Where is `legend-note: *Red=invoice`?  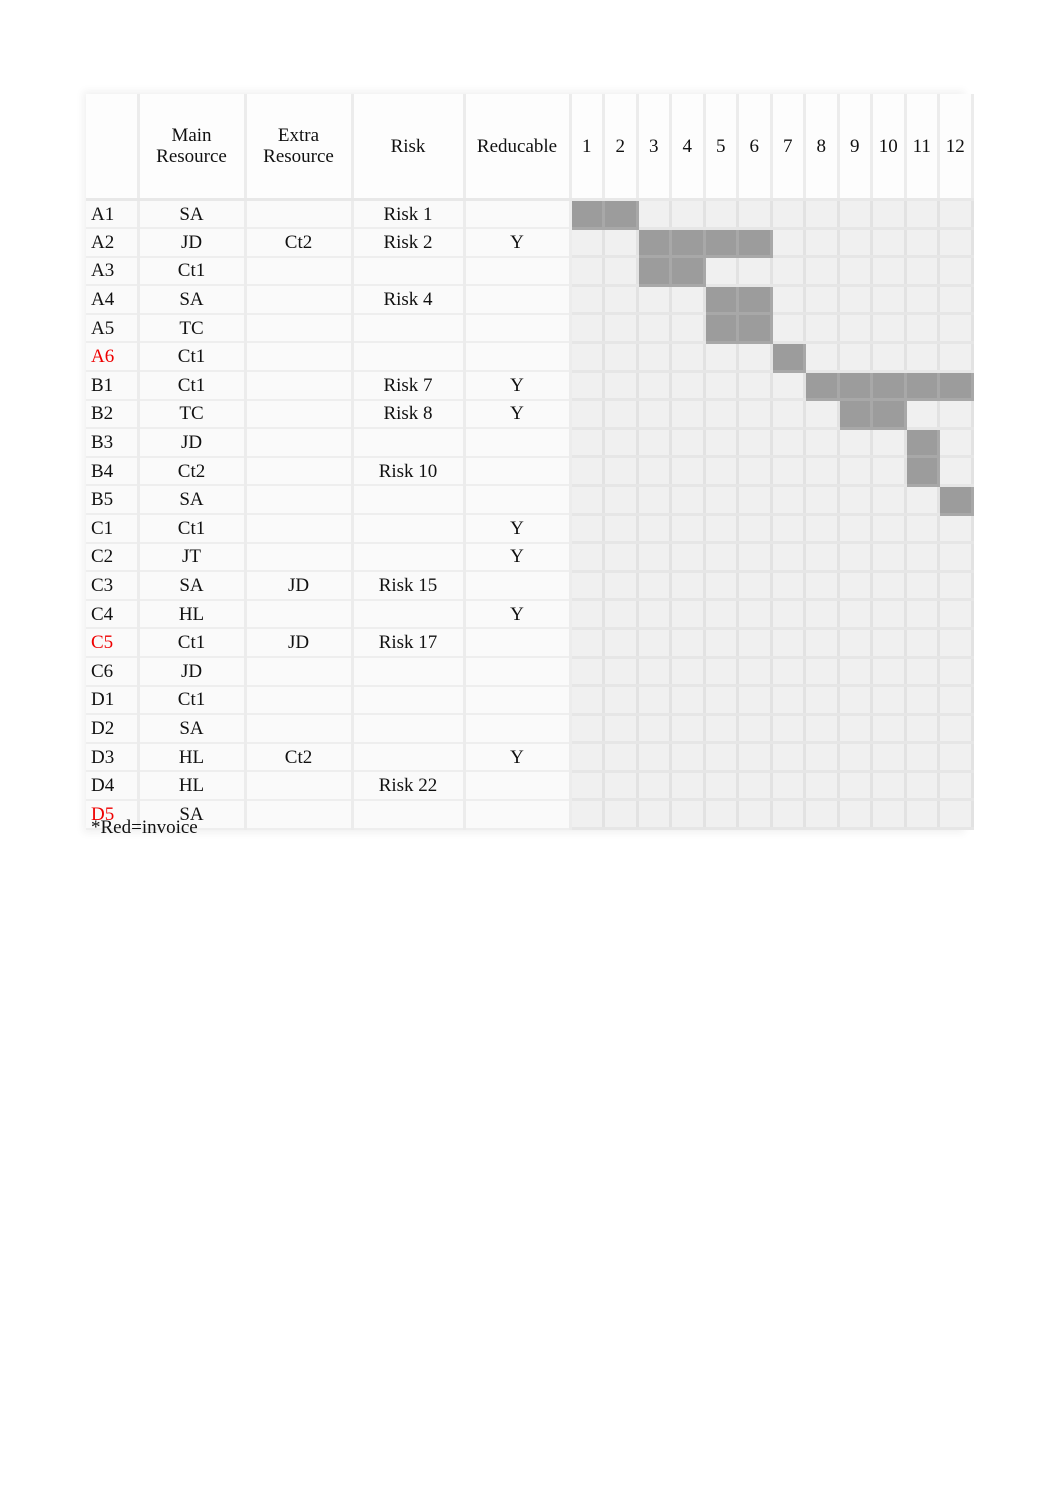 legend-note: *Red=invoice is located at coordinates (144, 827).